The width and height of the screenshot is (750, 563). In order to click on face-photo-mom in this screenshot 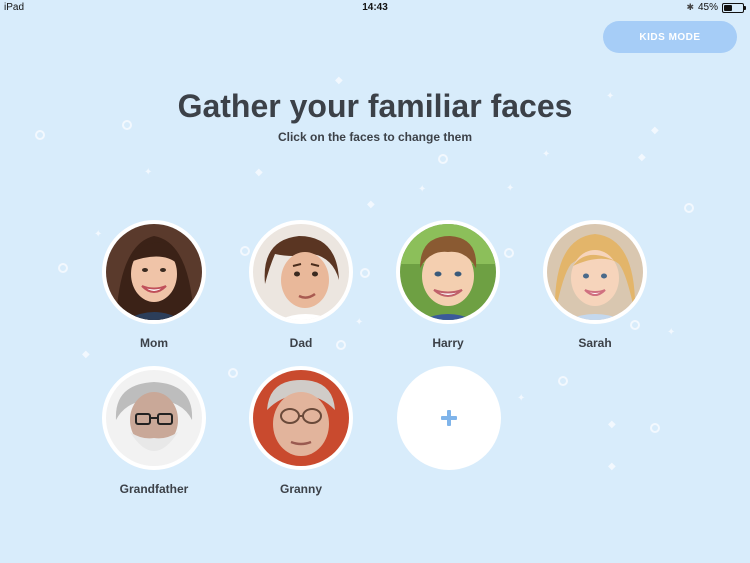, I will do `click(154, 272)`.